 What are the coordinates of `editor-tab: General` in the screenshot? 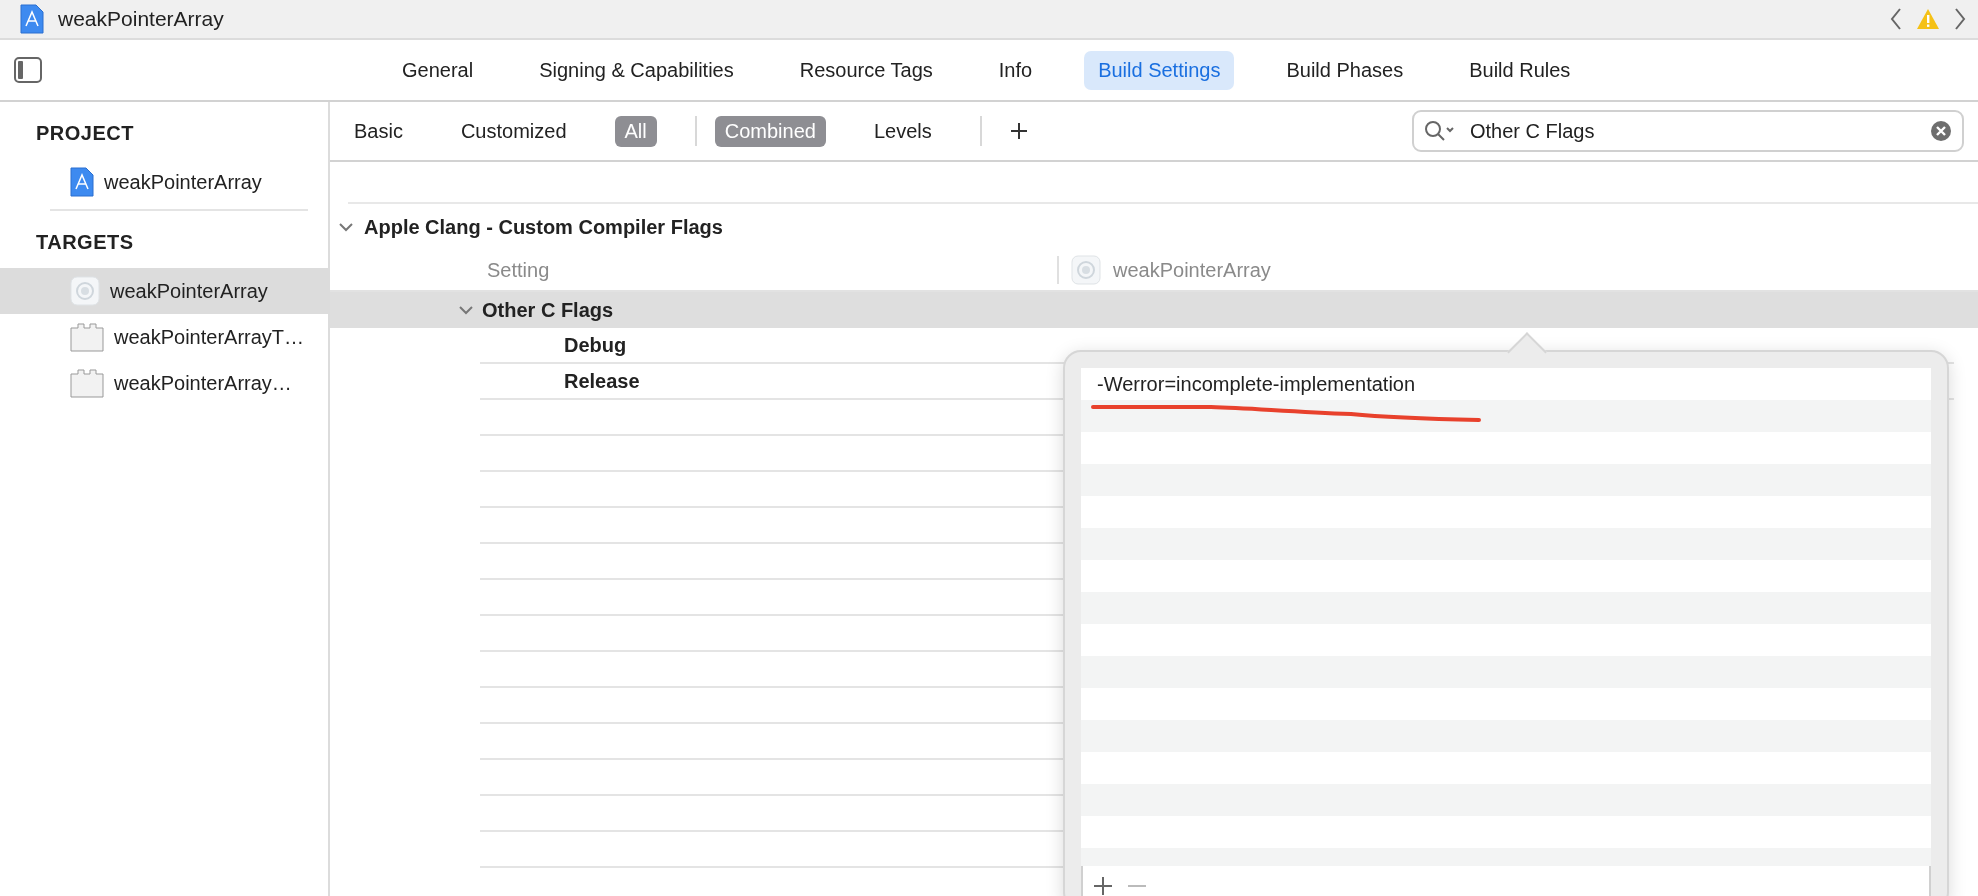 It's located at (438, 70).